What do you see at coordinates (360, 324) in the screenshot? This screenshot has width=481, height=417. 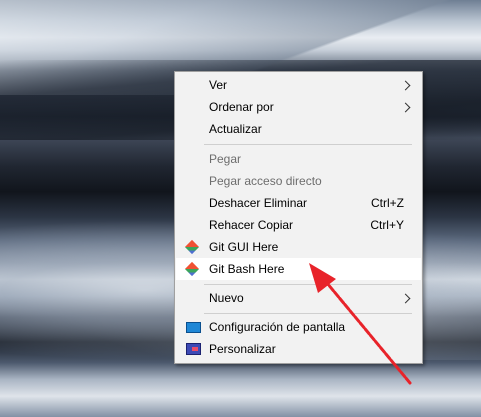 I see `annotation-arrow-icon` at bounding box center [360, 324].